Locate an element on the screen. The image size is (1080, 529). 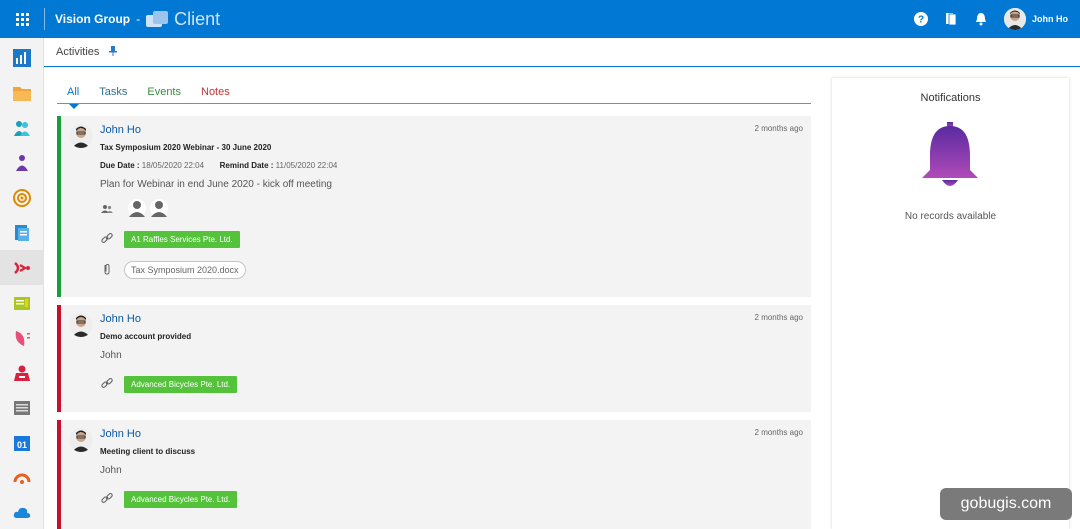
target-icon is located at coordinates (22, 197).